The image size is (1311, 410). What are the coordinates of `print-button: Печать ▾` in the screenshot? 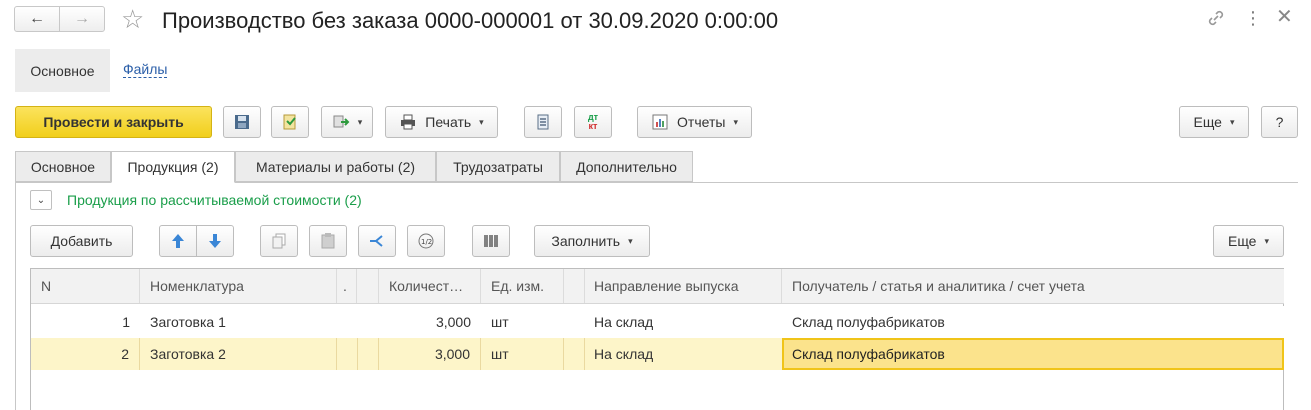 It's located at (441, 122).